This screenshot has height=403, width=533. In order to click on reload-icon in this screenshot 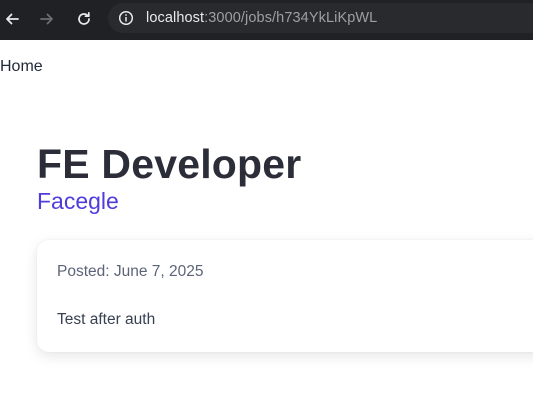, I will do `click(84, 18)`.